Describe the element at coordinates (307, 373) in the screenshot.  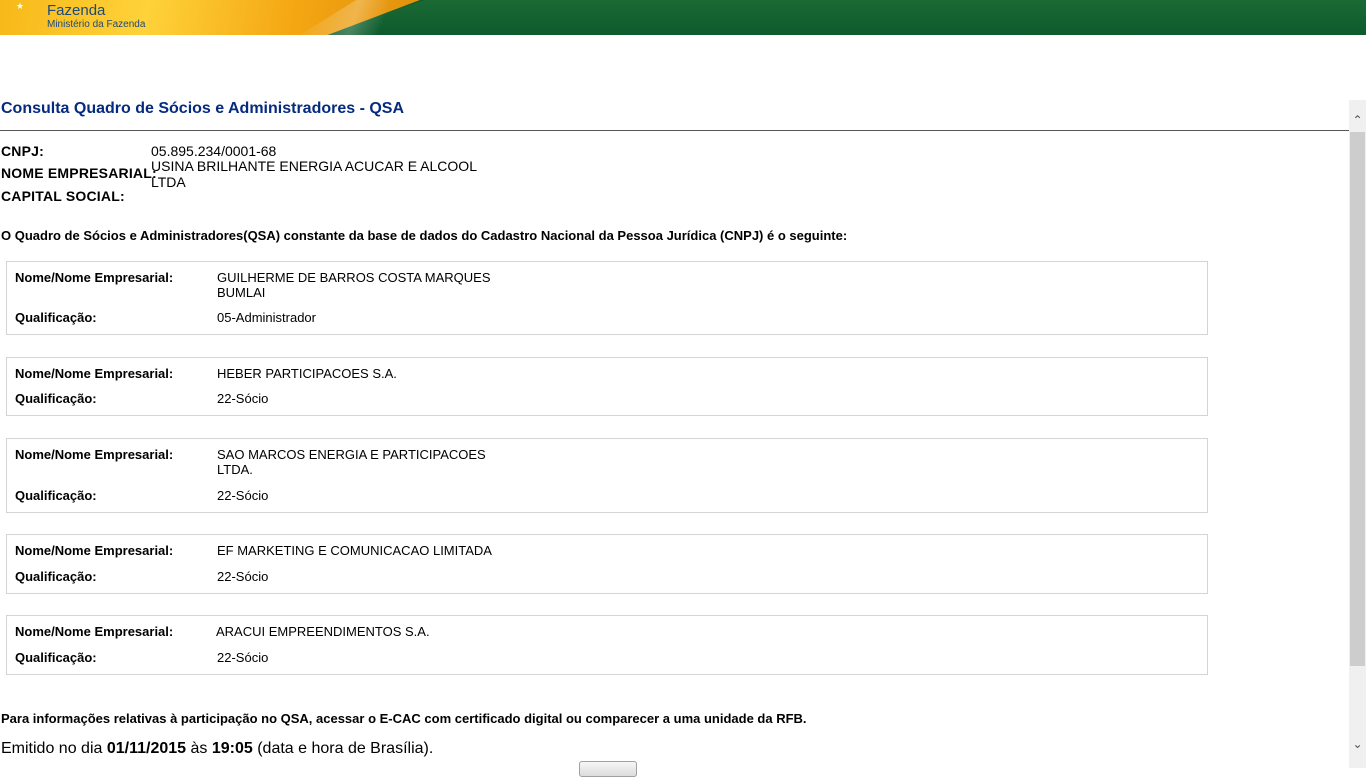
I see `partner-name-value: HEBER PARTICIPACOES S.A.` at that location.